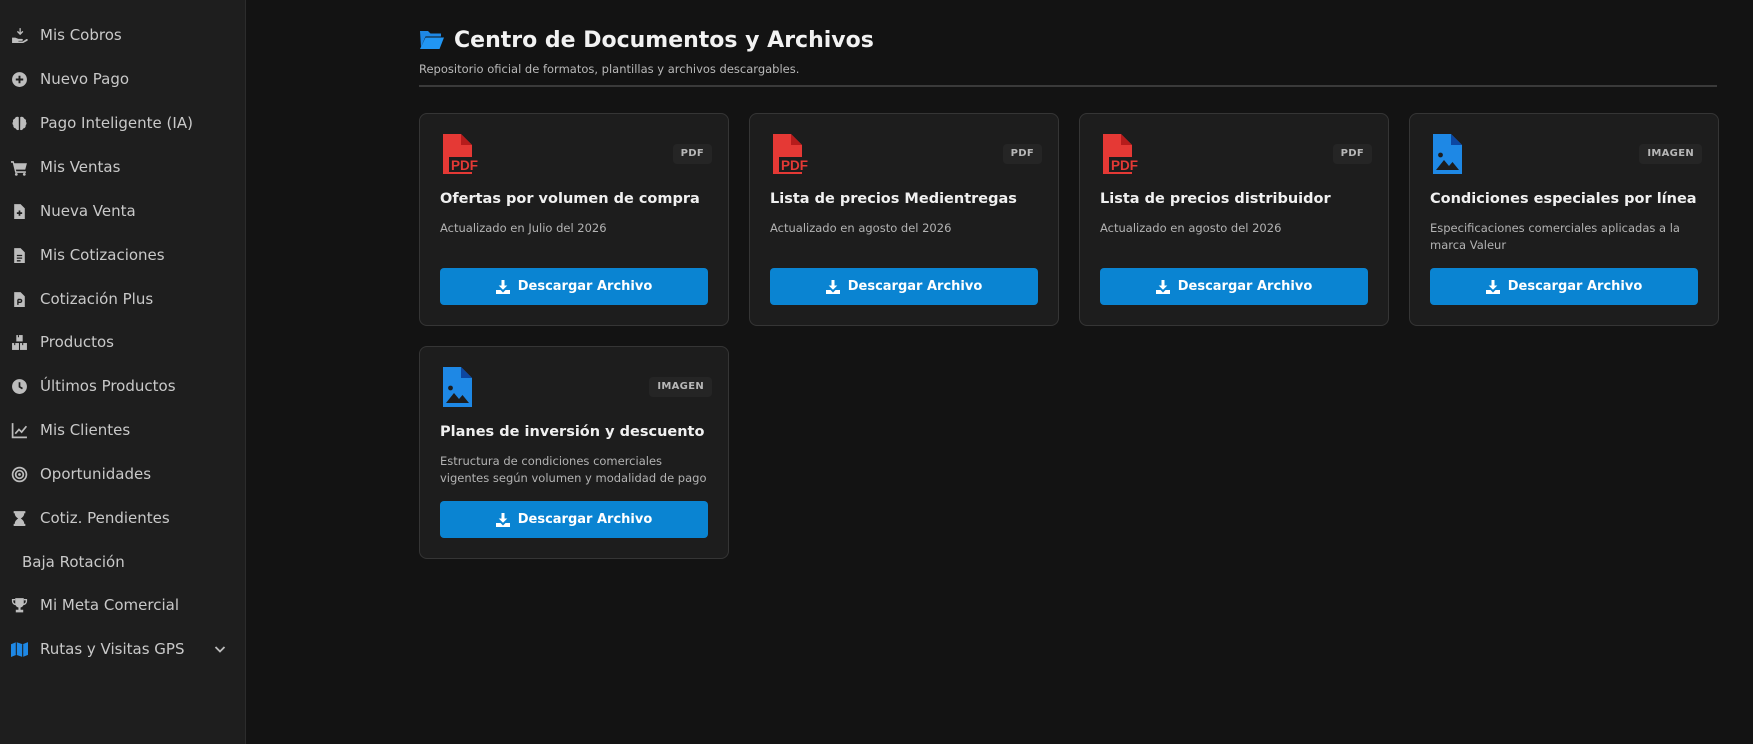 The image size is (1753, 744). I want to click on file-invoice-icon, so click(19, 299).